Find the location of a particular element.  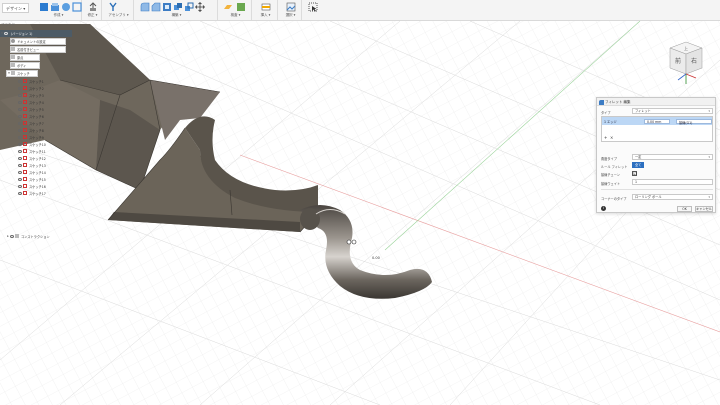

divider is located at coordinates (657, 189).